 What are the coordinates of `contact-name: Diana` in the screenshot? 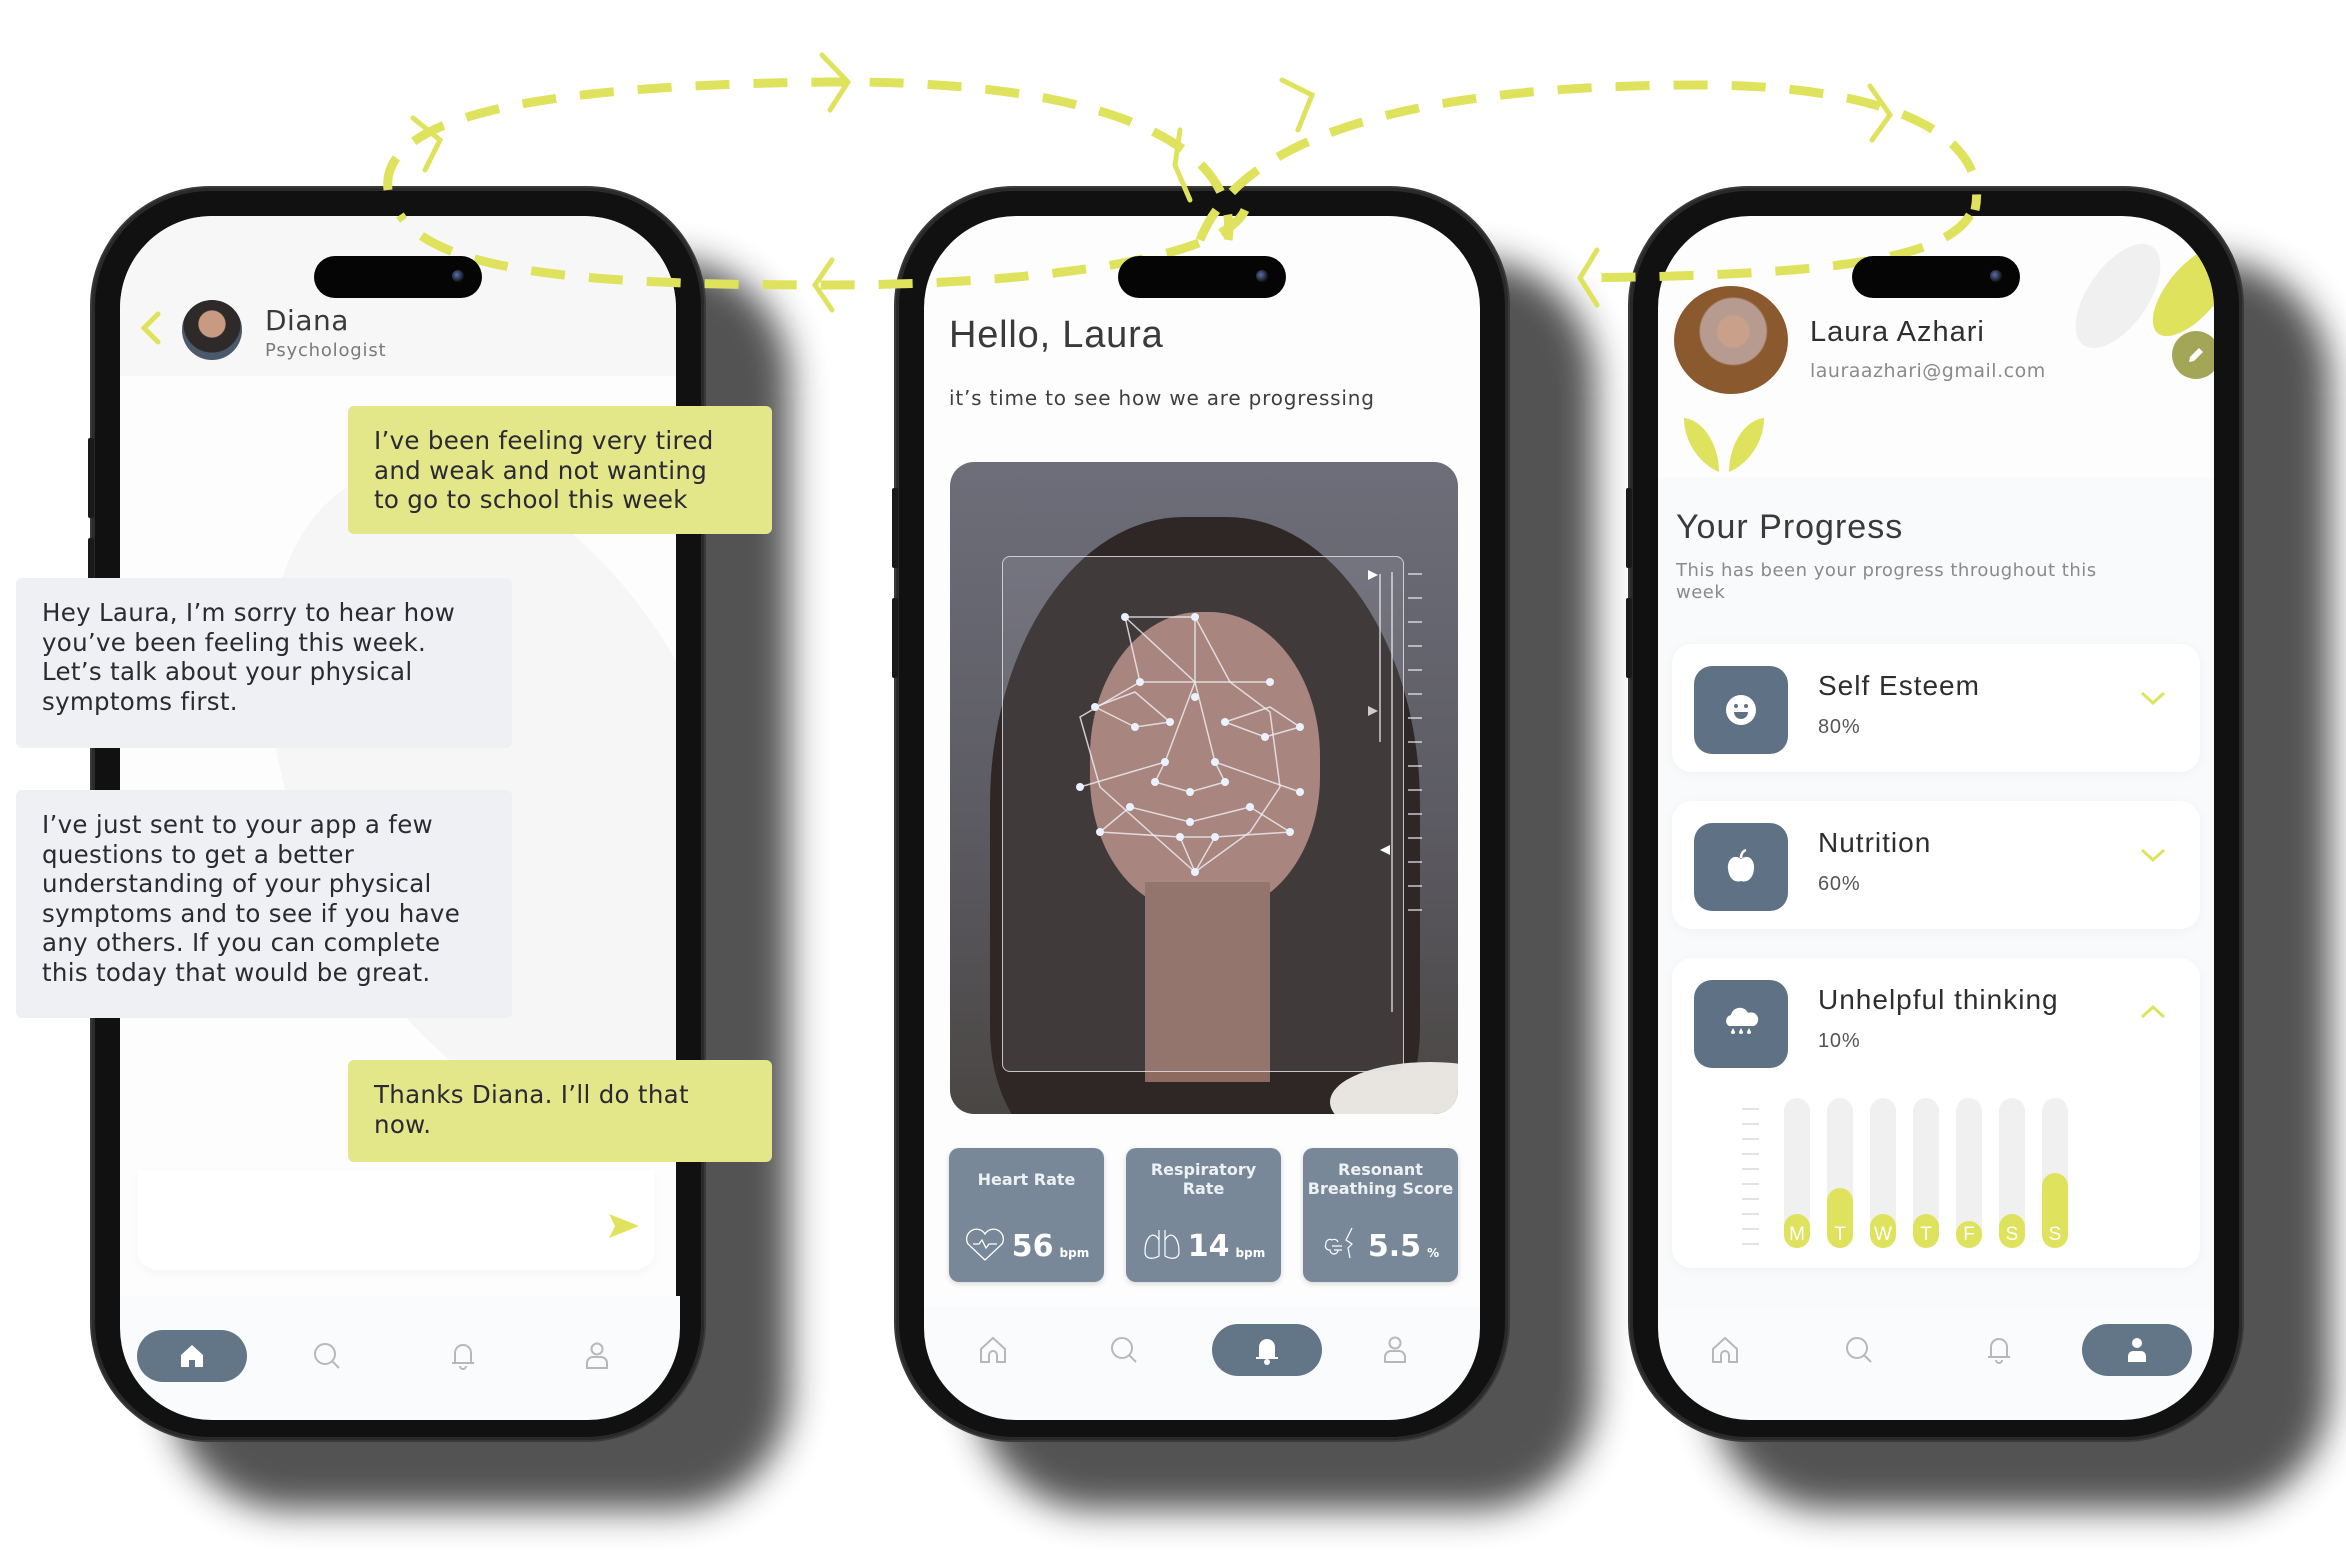 It's located at (307, 320).